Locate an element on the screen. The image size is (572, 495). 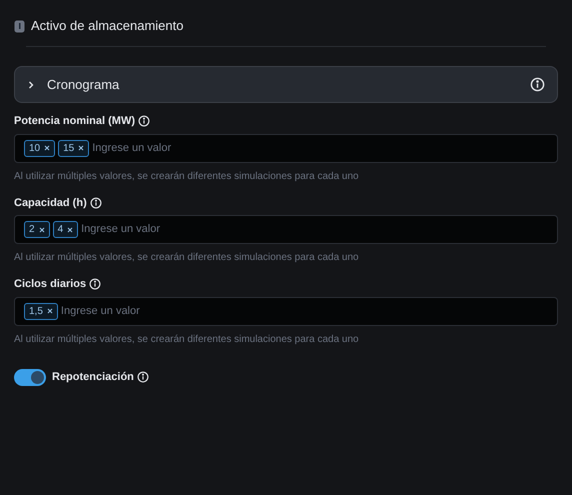
toggle-switch is located at coordinates (30, 377).